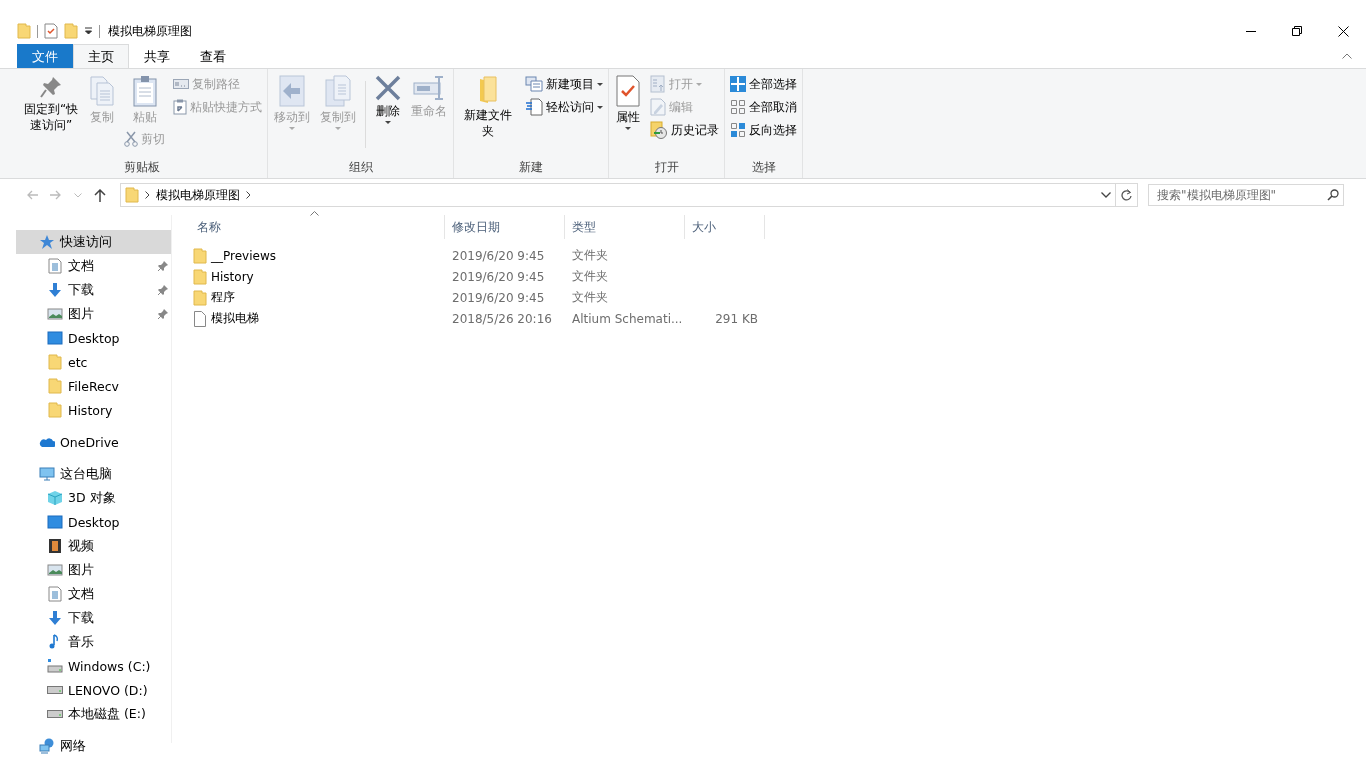  What do you see at coordinates (93, 746) in the screenshot?
I see `nav-item: 网络` at bounding box center [93, 746].